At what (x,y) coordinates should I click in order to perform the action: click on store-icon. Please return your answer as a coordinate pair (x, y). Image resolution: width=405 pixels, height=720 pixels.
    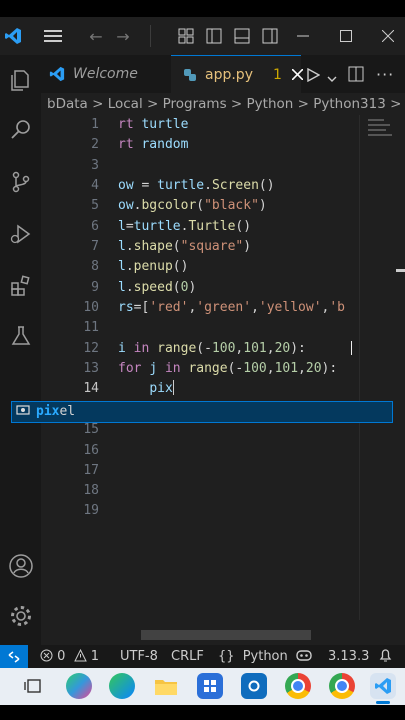
    Looking at the image, I should click on (210, 686).